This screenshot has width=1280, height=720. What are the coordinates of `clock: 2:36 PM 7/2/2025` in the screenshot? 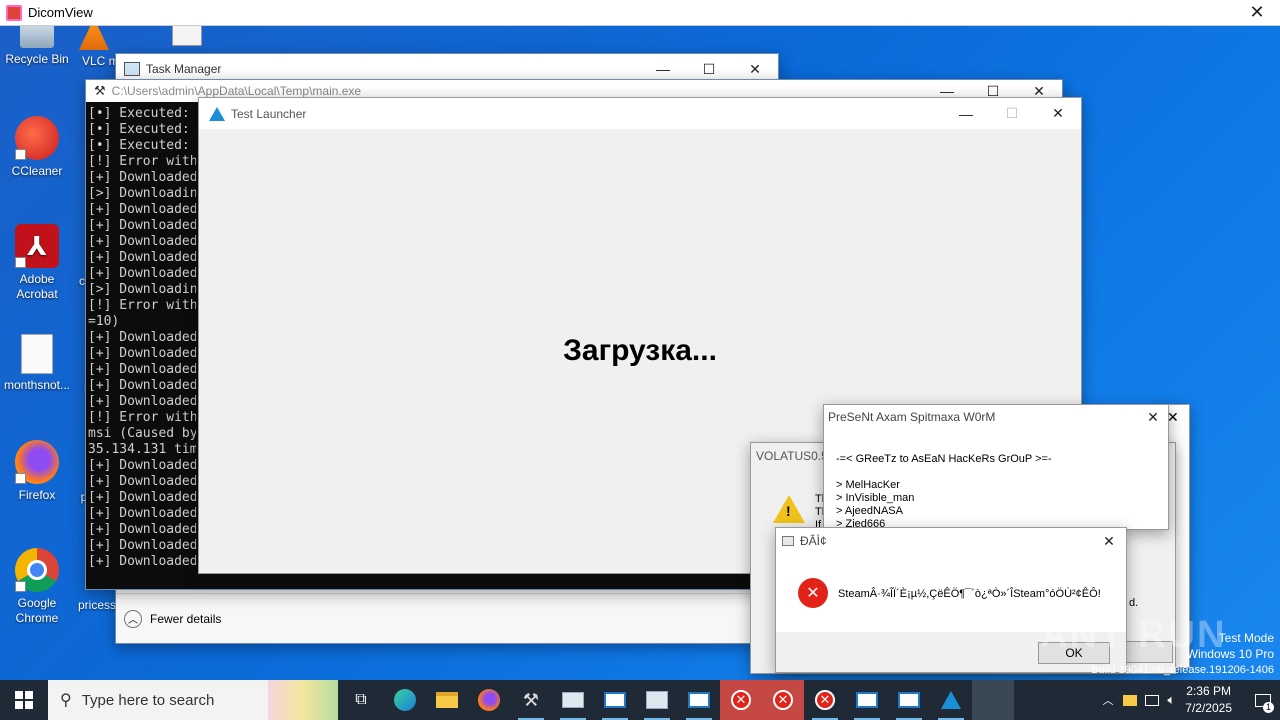 It's located at (1208, 700).